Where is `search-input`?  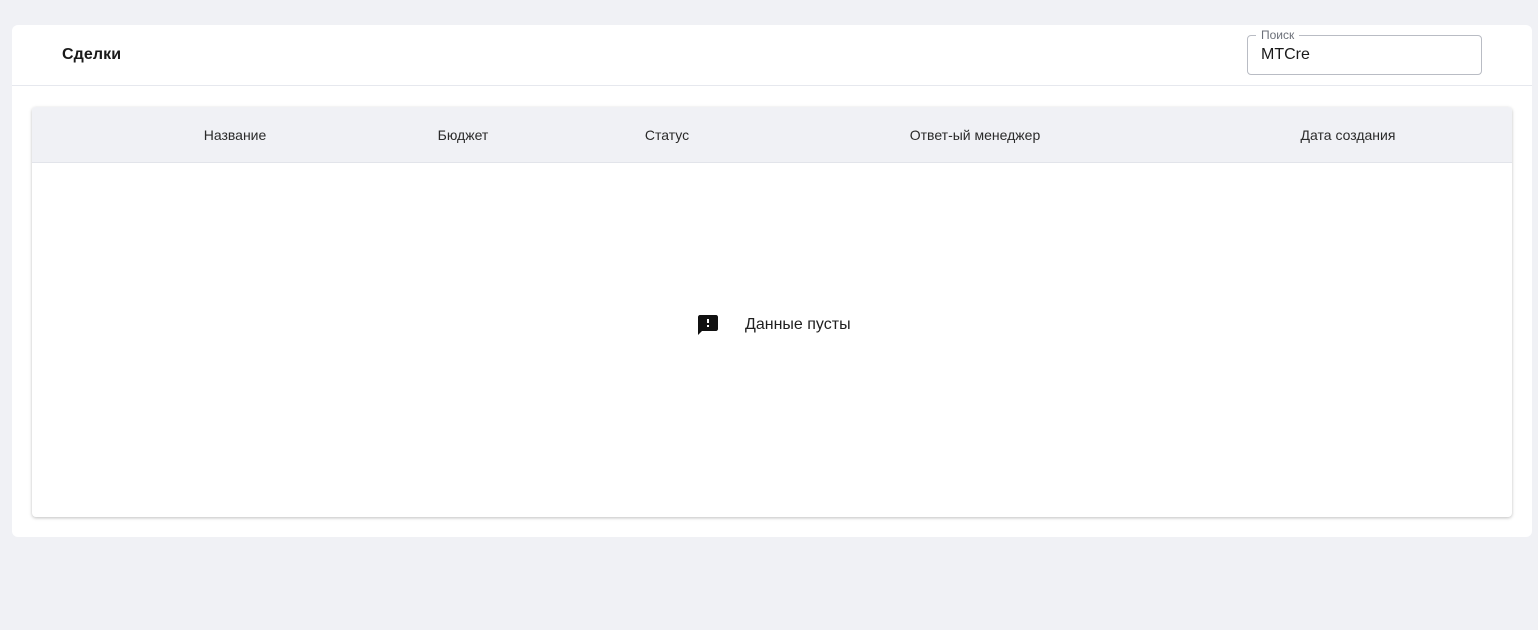
search-input is located at coordinates (1364, 55).